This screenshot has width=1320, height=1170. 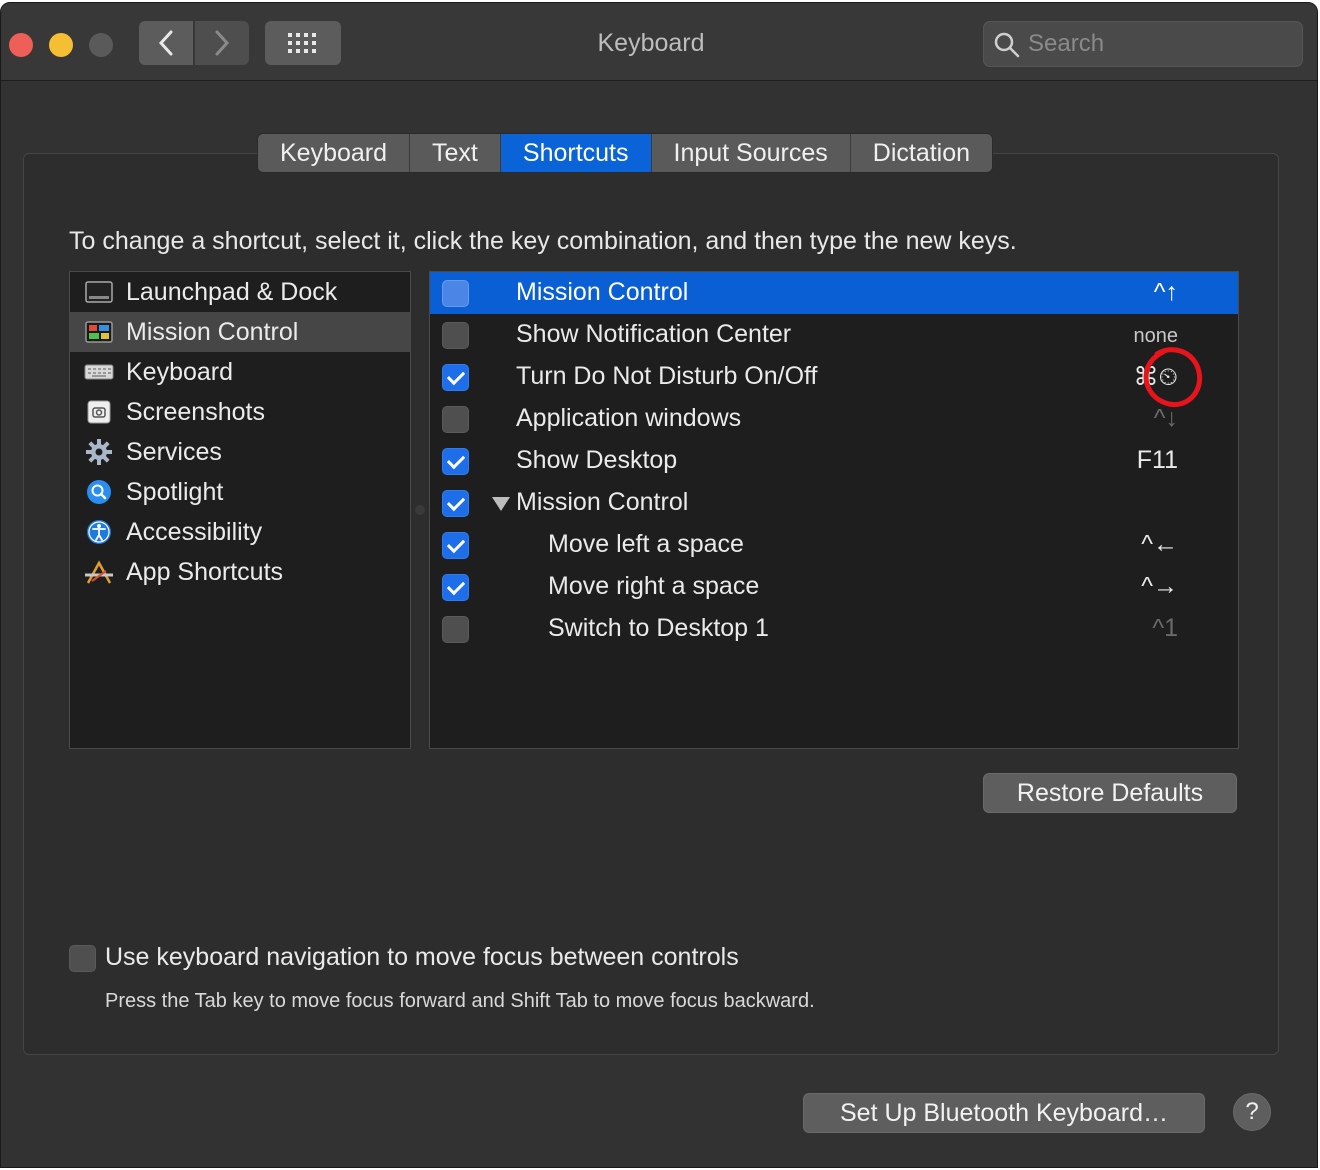 I want to click on shortcut-row: Show Notification Center none, so click(x=834, y=335).